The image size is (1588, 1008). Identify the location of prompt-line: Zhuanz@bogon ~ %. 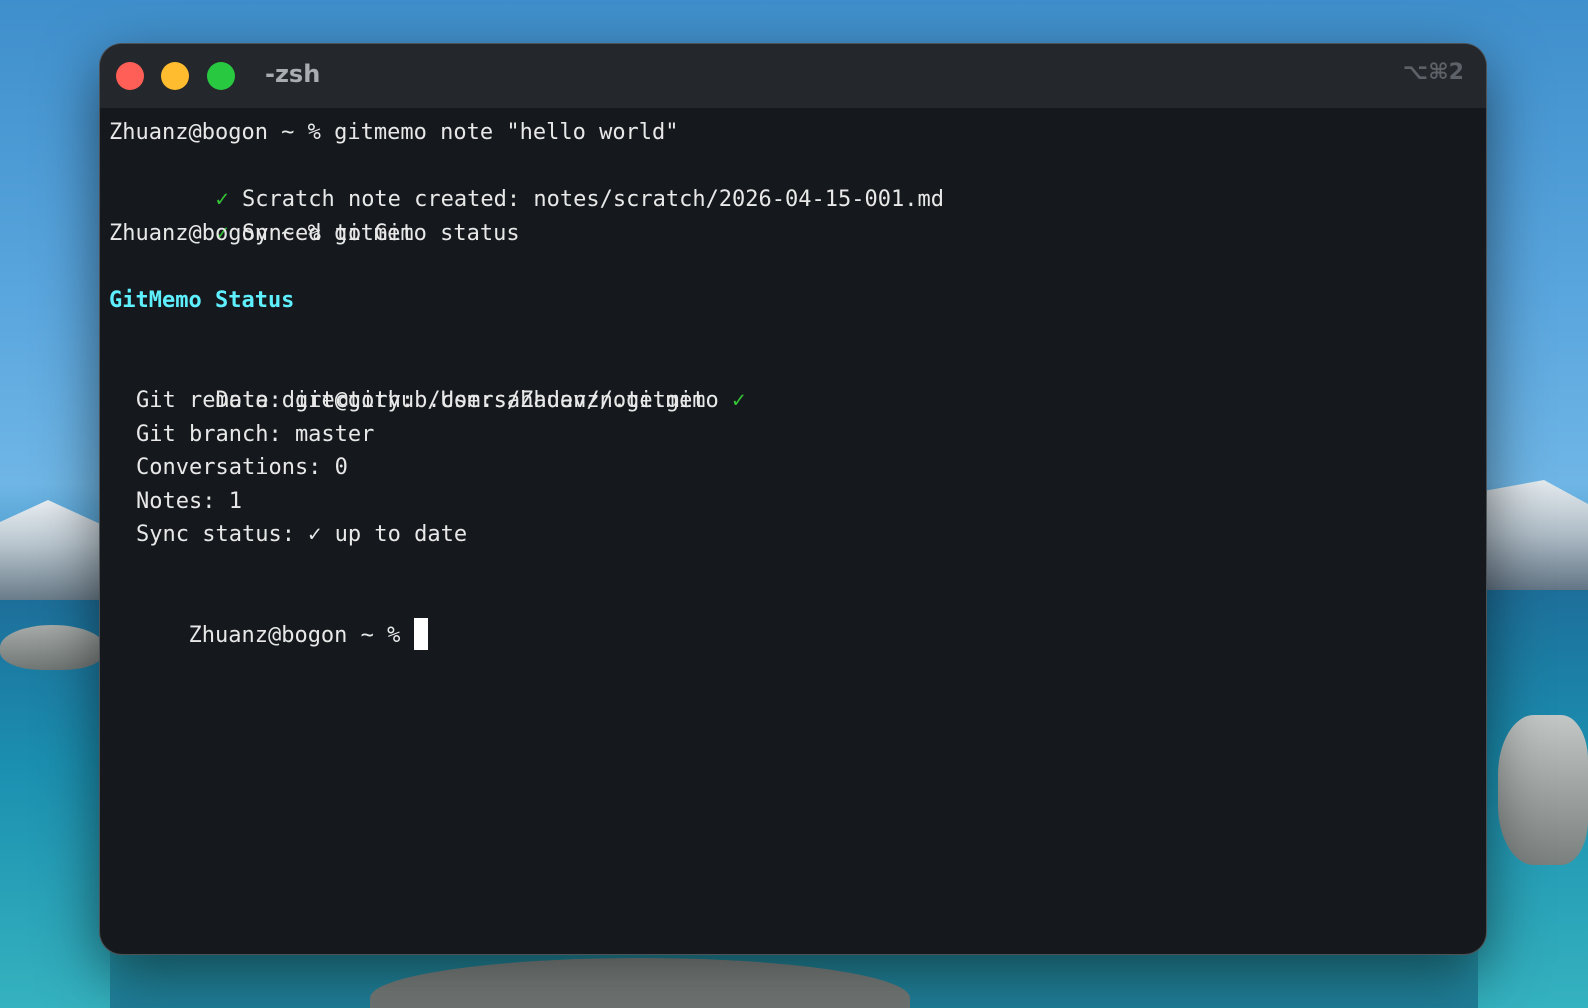
(269, 617).